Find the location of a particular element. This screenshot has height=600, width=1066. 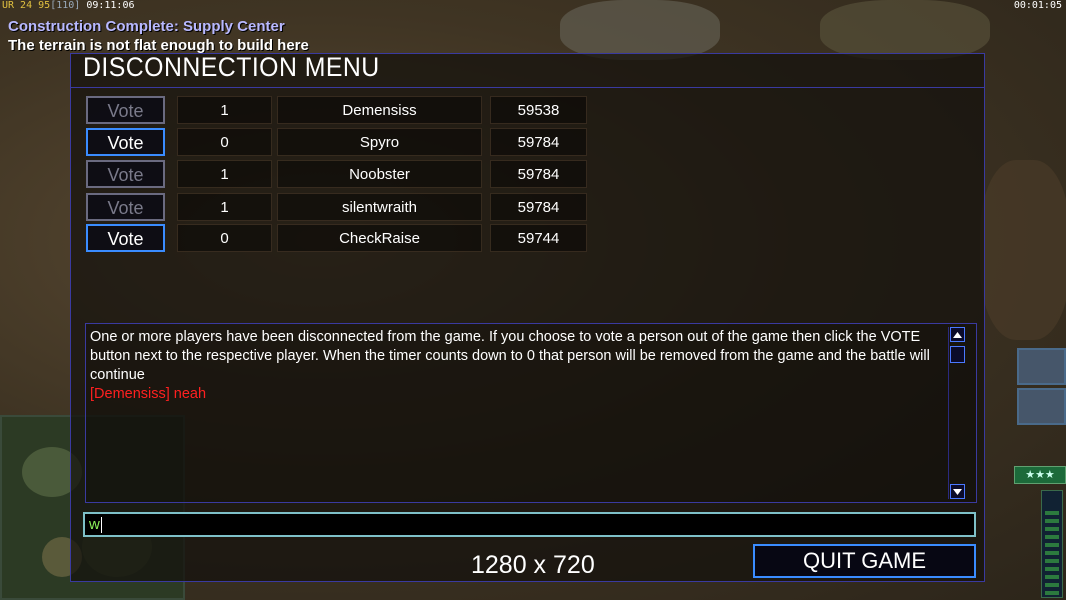

scroll-thumb is located at coordinates (957, 354).